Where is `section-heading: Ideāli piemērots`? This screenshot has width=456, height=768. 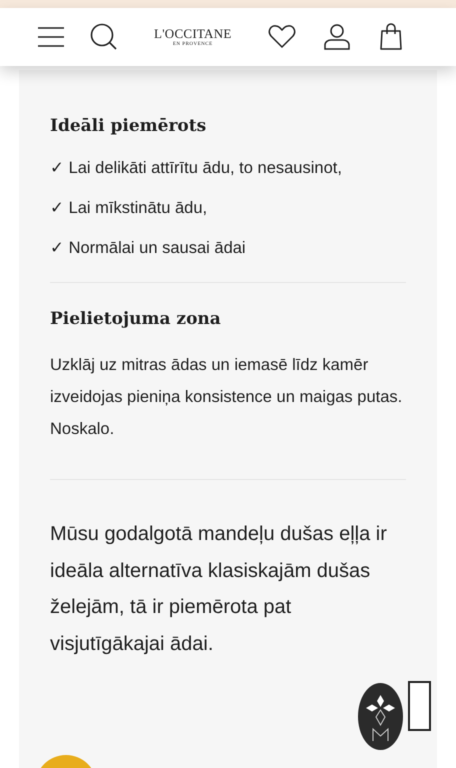
section-heading: Ideāli piemērots is located at coordinates (129, 126).